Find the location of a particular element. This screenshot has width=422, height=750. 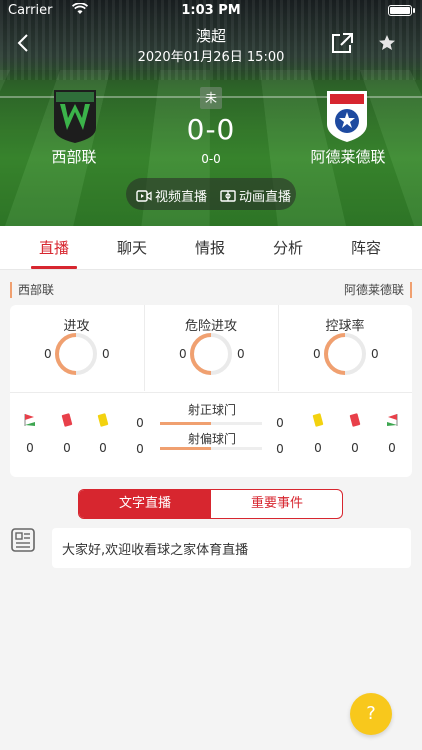

stats-divider is located at coordinates (211, 392).